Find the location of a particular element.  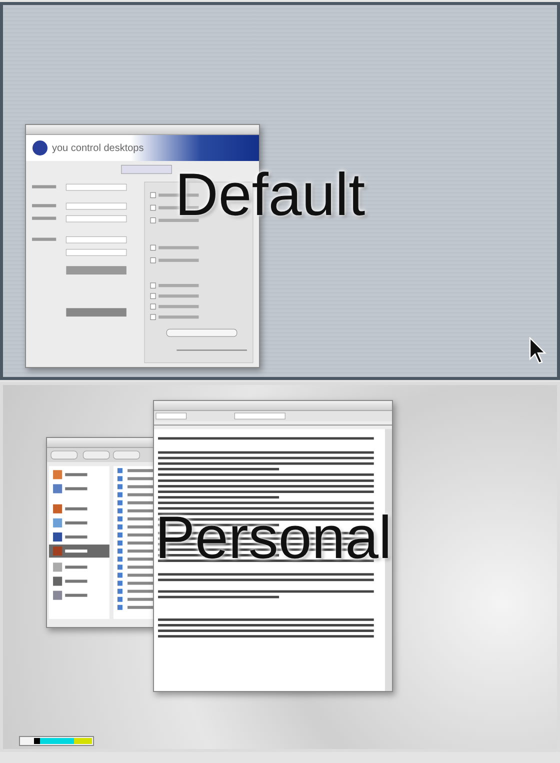

logo-text: you control desktops is located at coordinates (98, 148).